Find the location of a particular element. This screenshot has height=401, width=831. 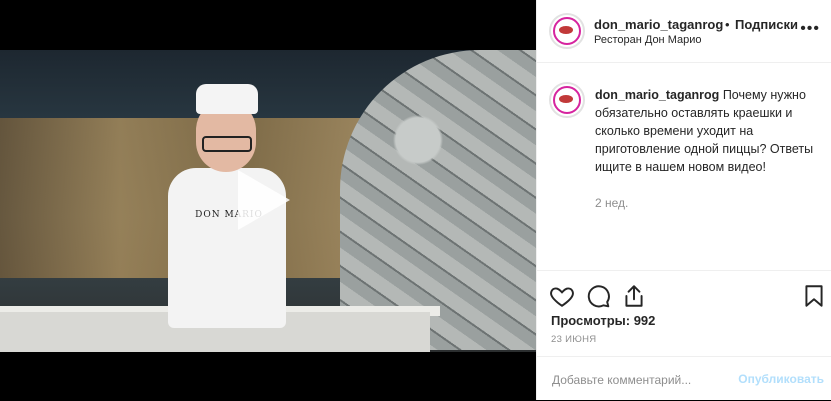

more-icon: ••• is located at coordinates (810, 29).